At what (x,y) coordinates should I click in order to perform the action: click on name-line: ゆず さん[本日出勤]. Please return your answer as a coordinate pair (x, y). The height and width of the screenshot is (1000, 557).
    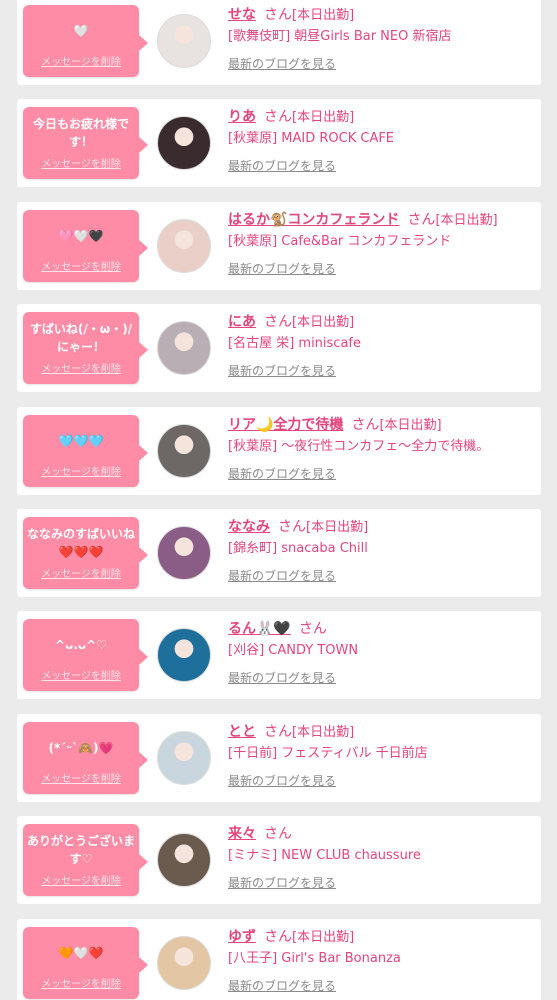
    Looking at the image, I should click on (291, 937).